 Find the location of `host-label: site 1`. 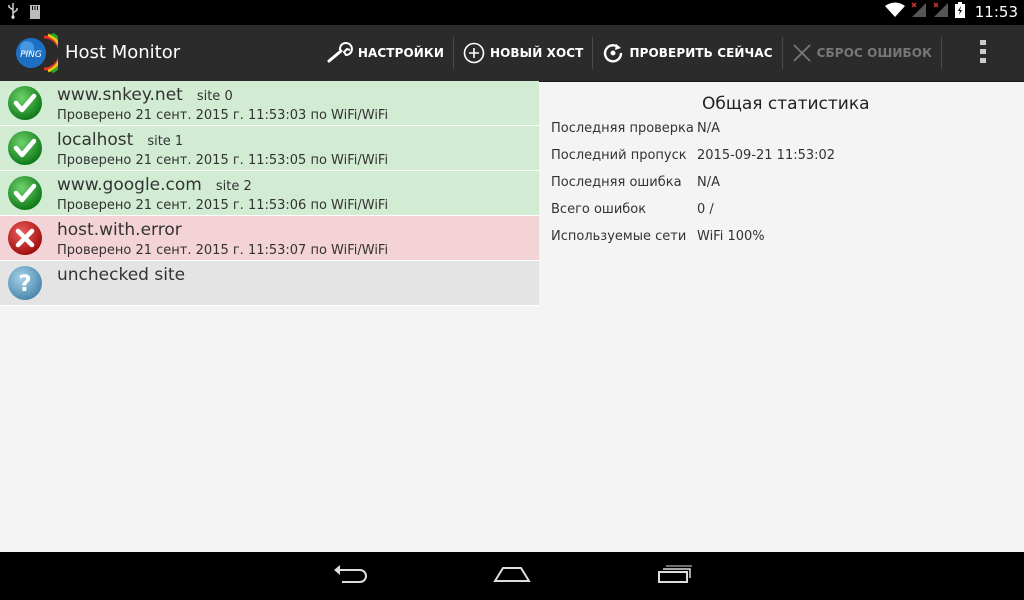

host-label: site 1 is located at coordinates (165, 141).